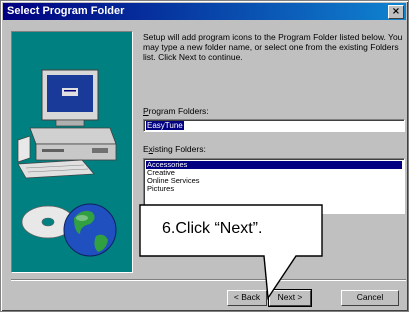 This screenshot has width=409, height=312. Describe the element at coordinates (212, 228) in the screenshot. I see `callout-text: 6.Click “Next”.` at that location.